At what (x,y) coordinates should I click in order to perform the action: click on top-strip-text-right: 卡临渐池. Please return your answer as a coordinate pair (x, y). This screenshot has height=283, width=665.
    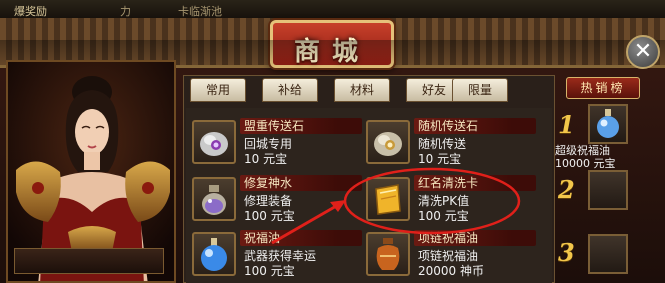
    Looking at the image, I should click on (200, 11).